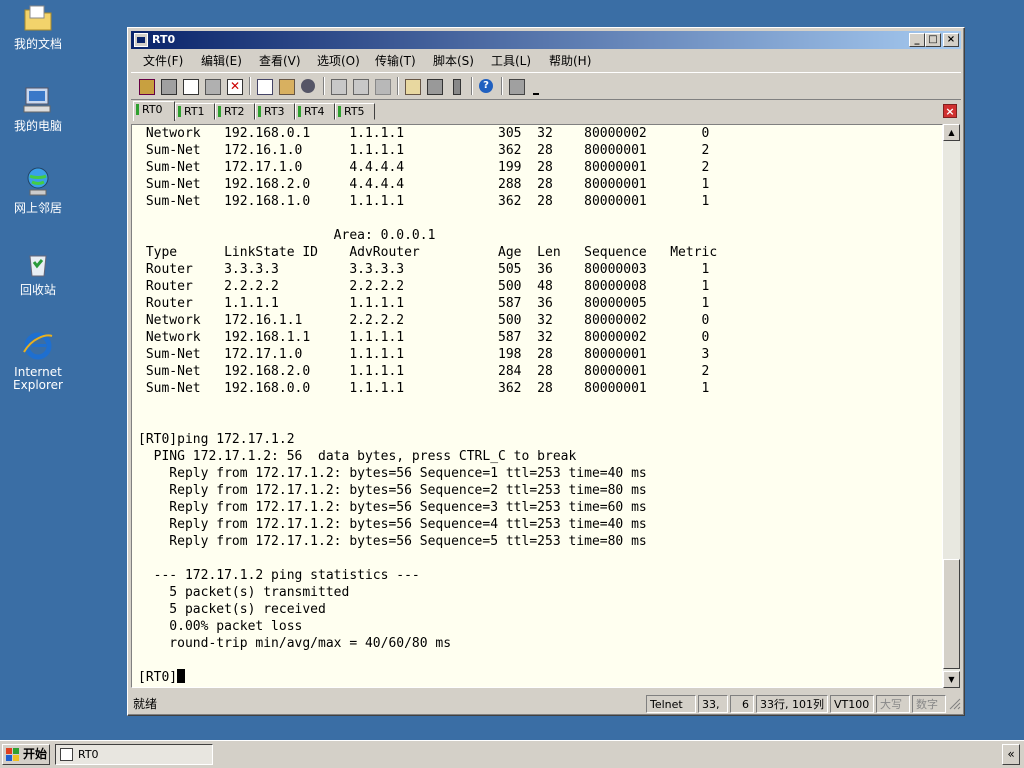 This screenshot has height=768, width=1024. I want to click on scroll-down-icon: ▼, so click(951, 679).